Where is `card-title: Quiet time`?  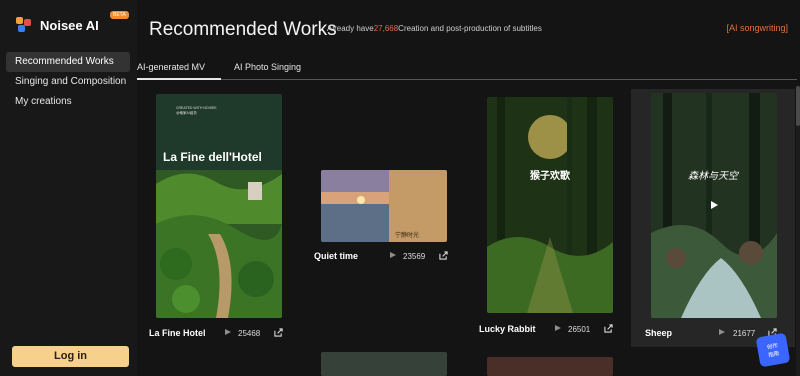
card-title: Quiet time is located at coordinates (336, 256).